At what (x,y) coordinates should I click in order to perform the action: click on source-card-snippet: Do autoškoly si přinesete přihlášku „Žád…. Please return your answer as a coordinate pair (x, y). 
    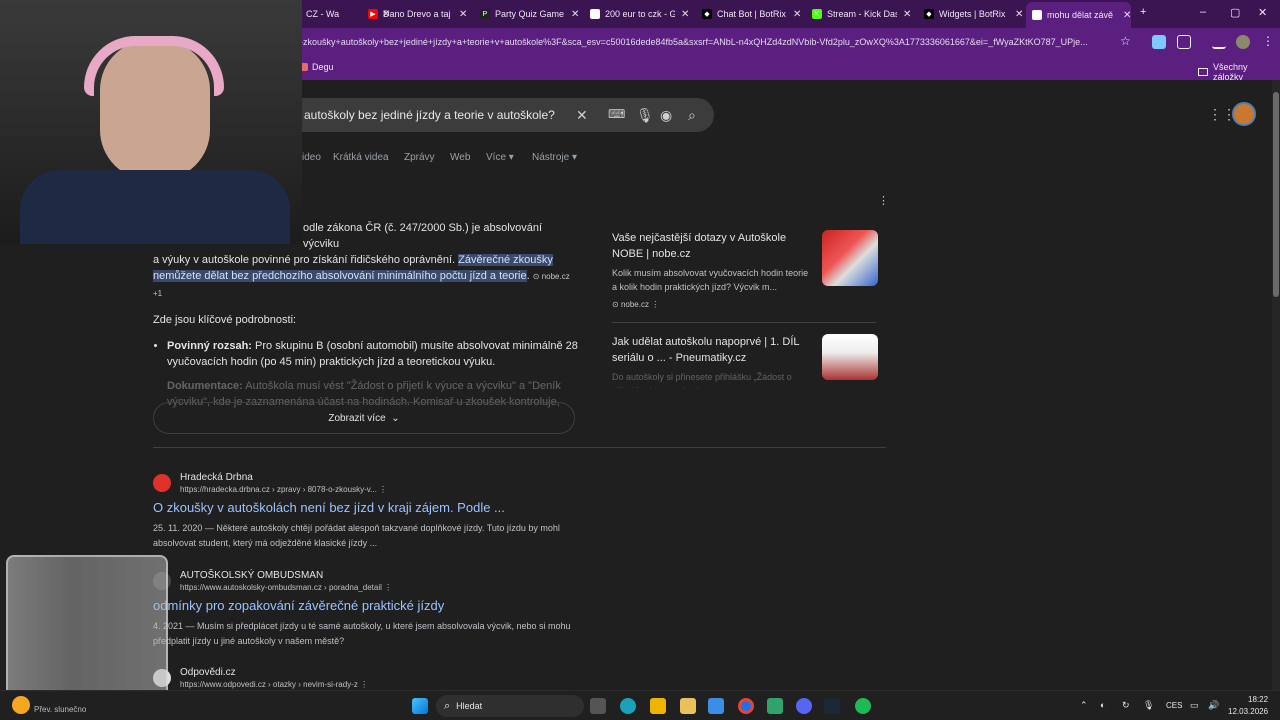
    Looking at the image, I should click on (702, 380).